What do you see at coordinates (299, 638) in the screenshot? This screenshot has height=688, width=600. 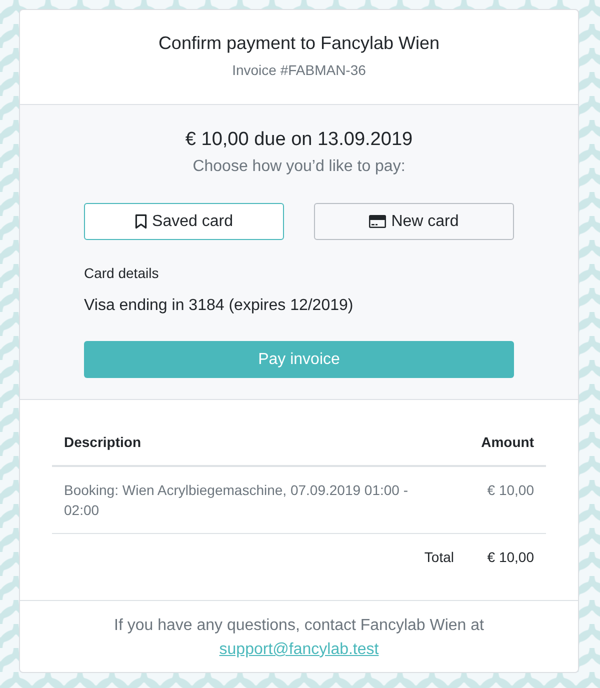 I see `footer-text: If you have any questions, contact Fancylab Wien at support@fancylab.test` at bounding box center [299, 638].